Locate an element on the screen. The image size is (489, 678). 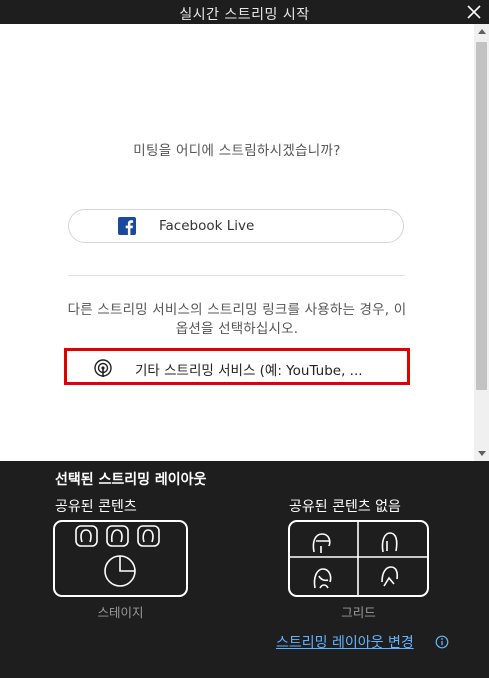
grid-layout-icon is located at coordinates (358, 558).